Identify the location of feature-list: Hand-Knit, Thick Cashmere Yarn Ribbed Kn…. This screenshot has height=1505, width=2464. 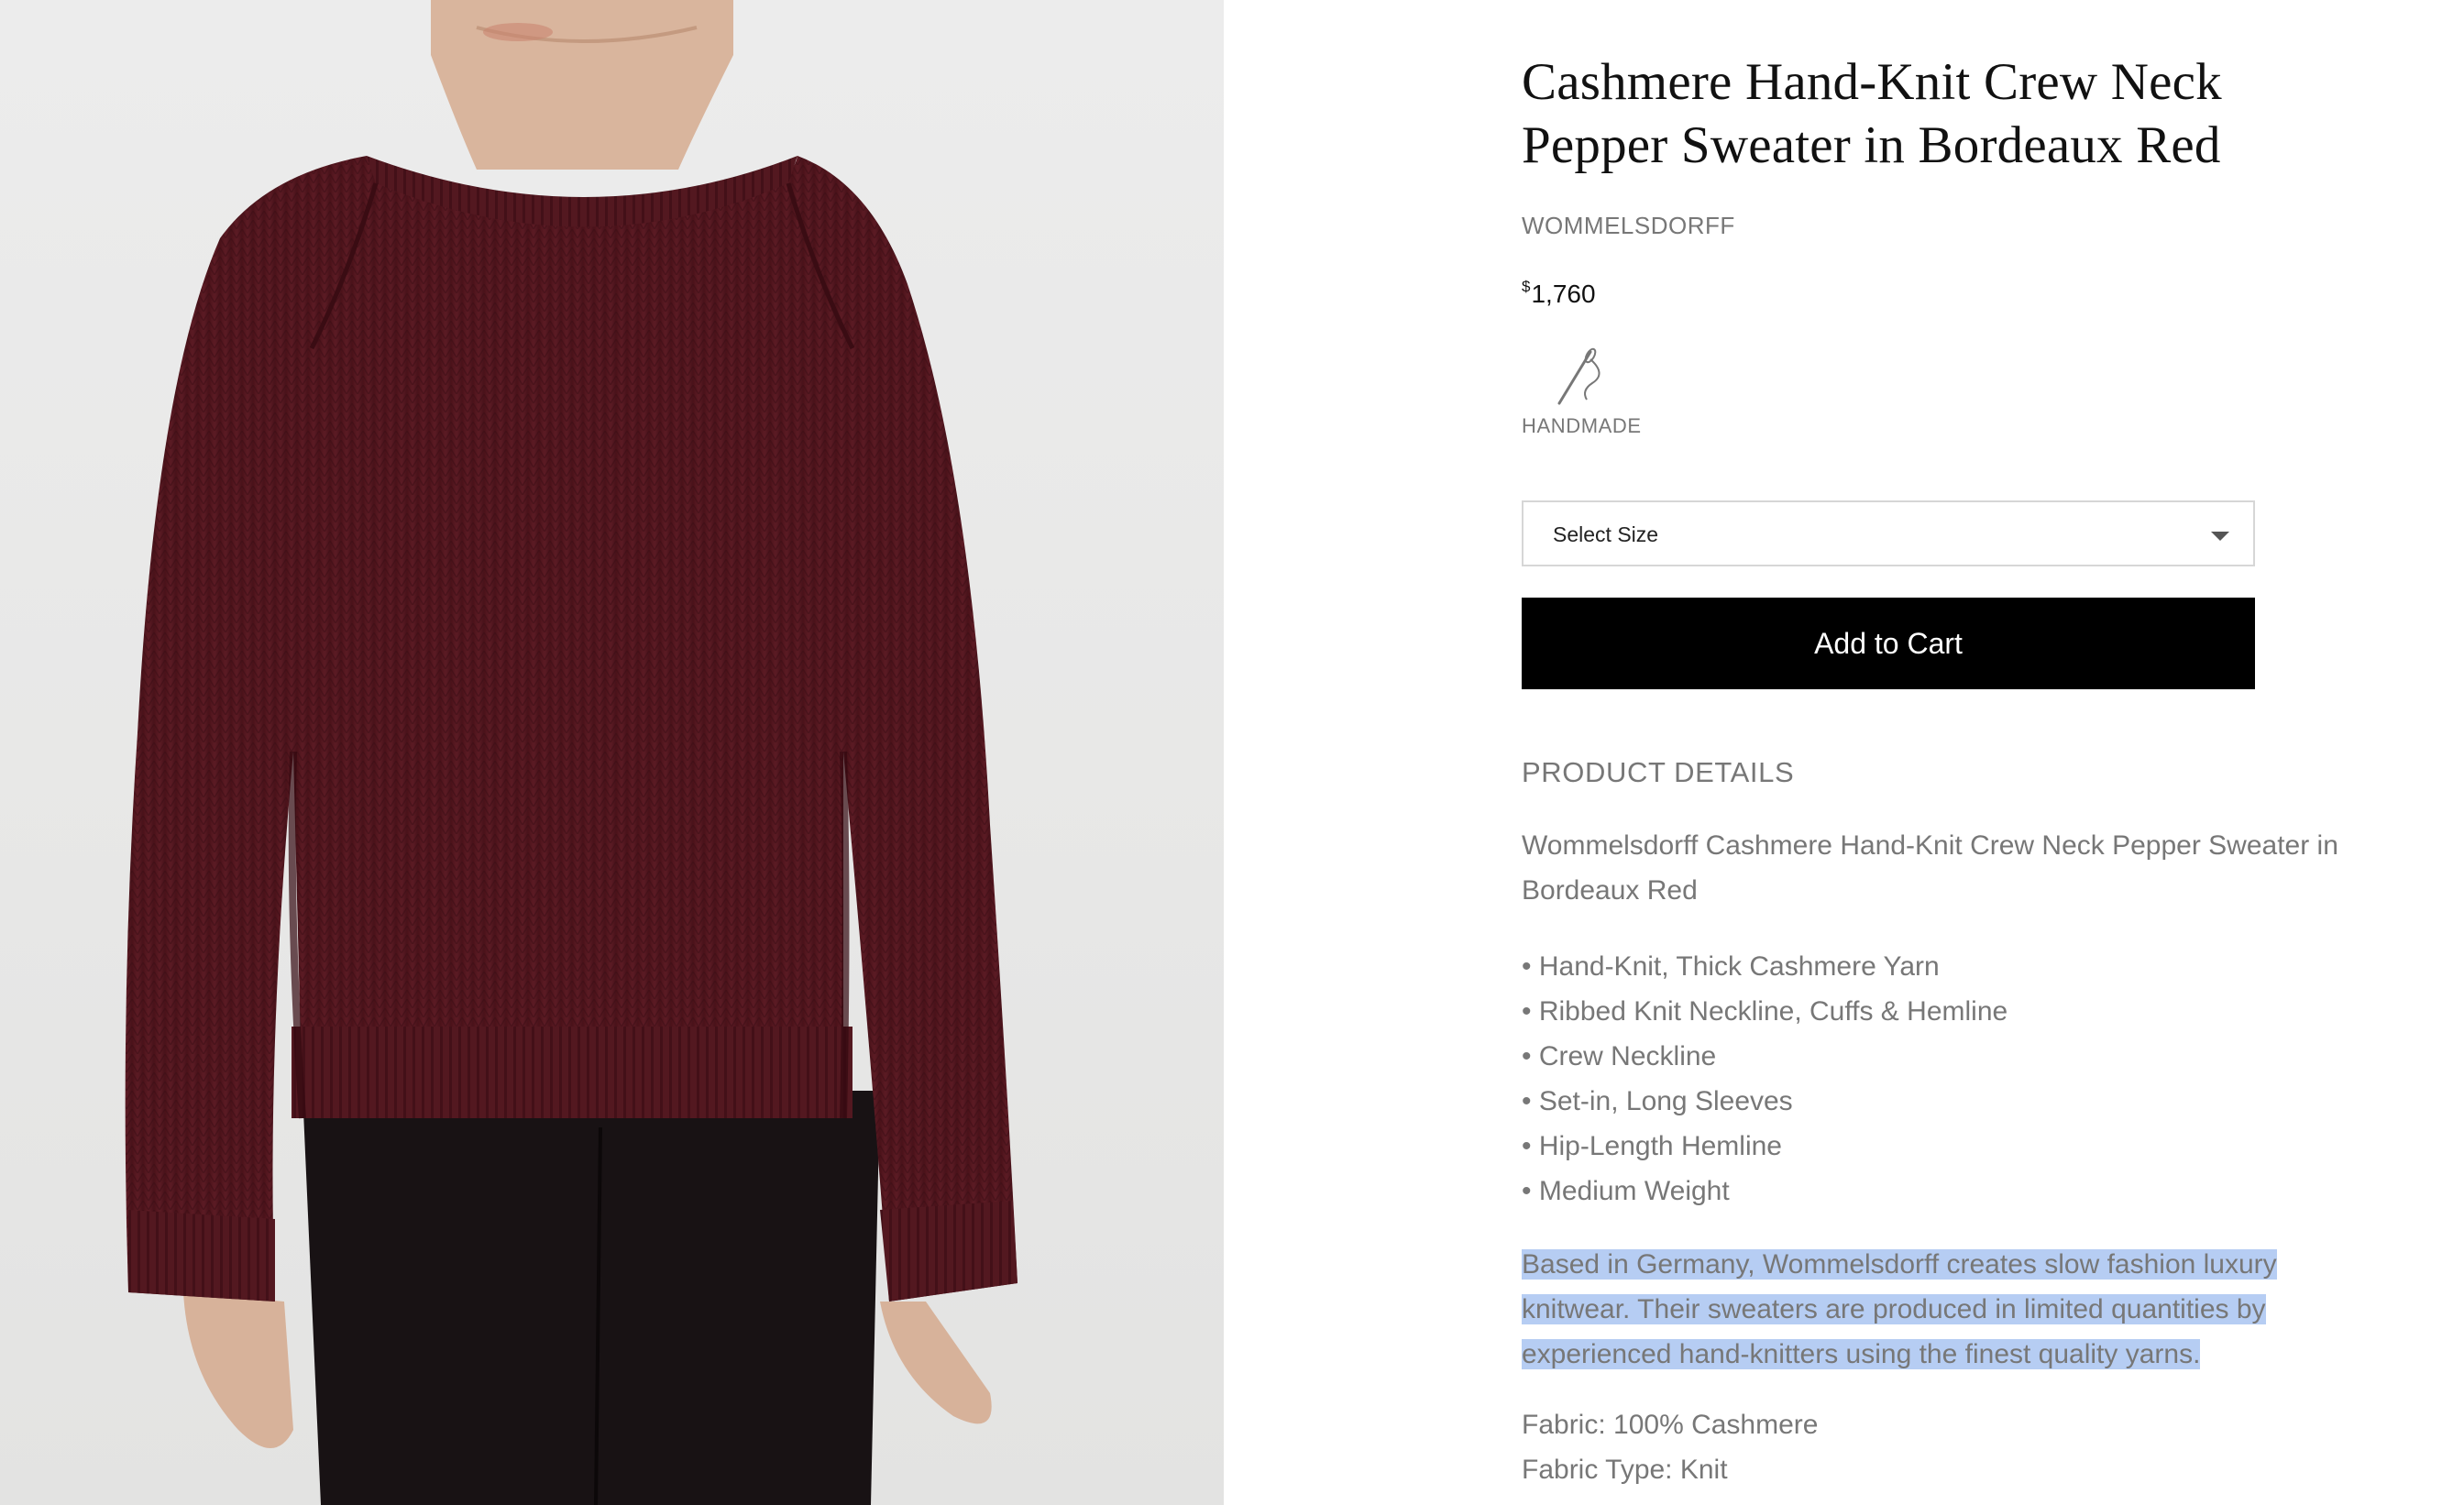
(1765, 1079).